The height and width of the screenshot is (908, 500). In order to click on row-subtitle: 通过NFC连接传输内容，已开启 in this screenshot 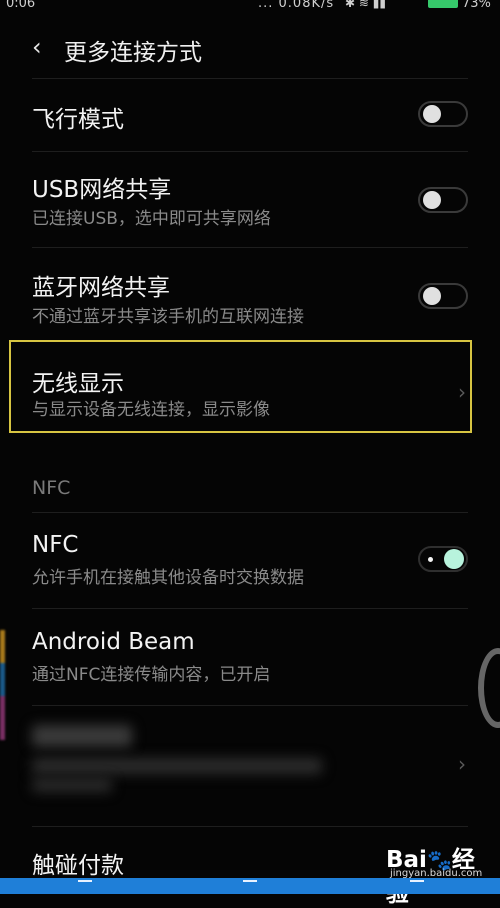, I will do `click(151, 675)`.